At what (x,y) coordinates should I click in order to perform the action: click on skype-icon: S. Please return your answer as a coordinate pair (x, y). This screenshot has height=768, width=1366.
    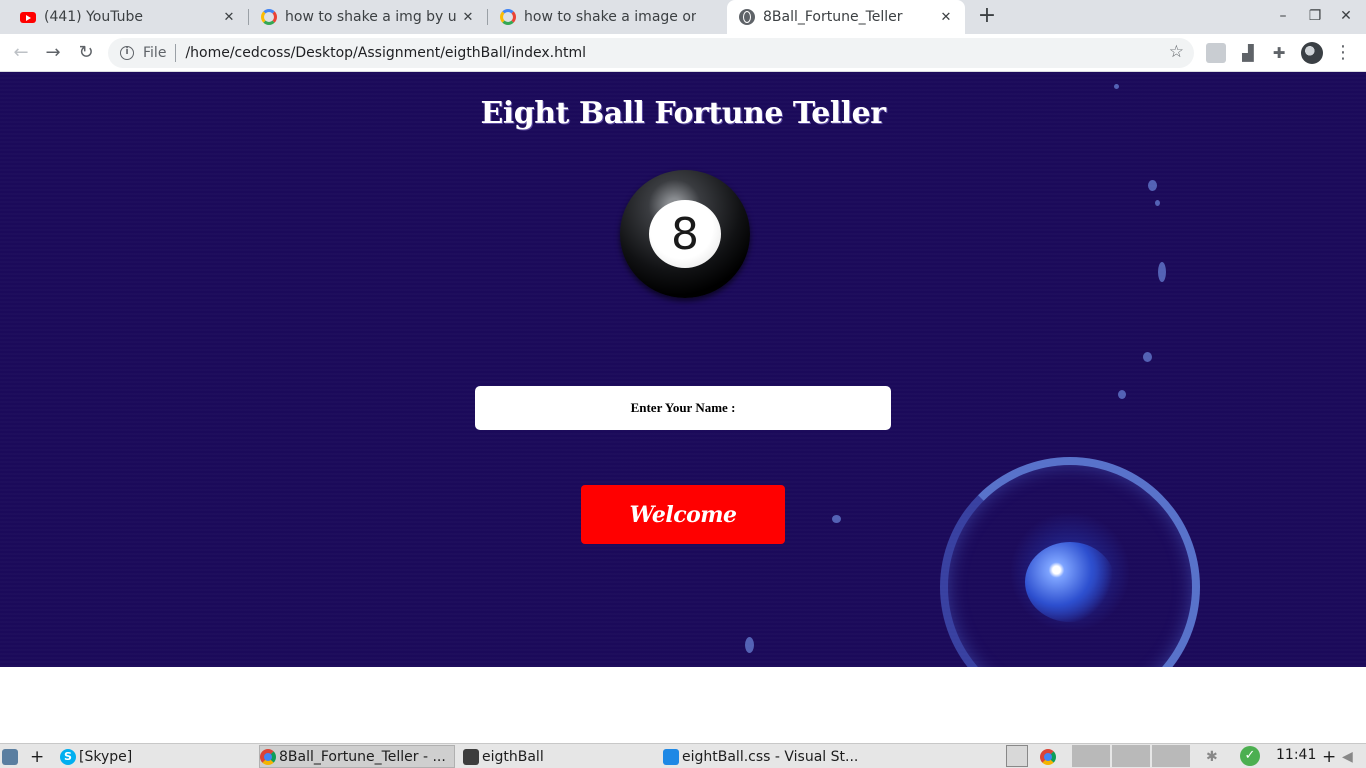
    Looking at the image, I should click on (68, 756).